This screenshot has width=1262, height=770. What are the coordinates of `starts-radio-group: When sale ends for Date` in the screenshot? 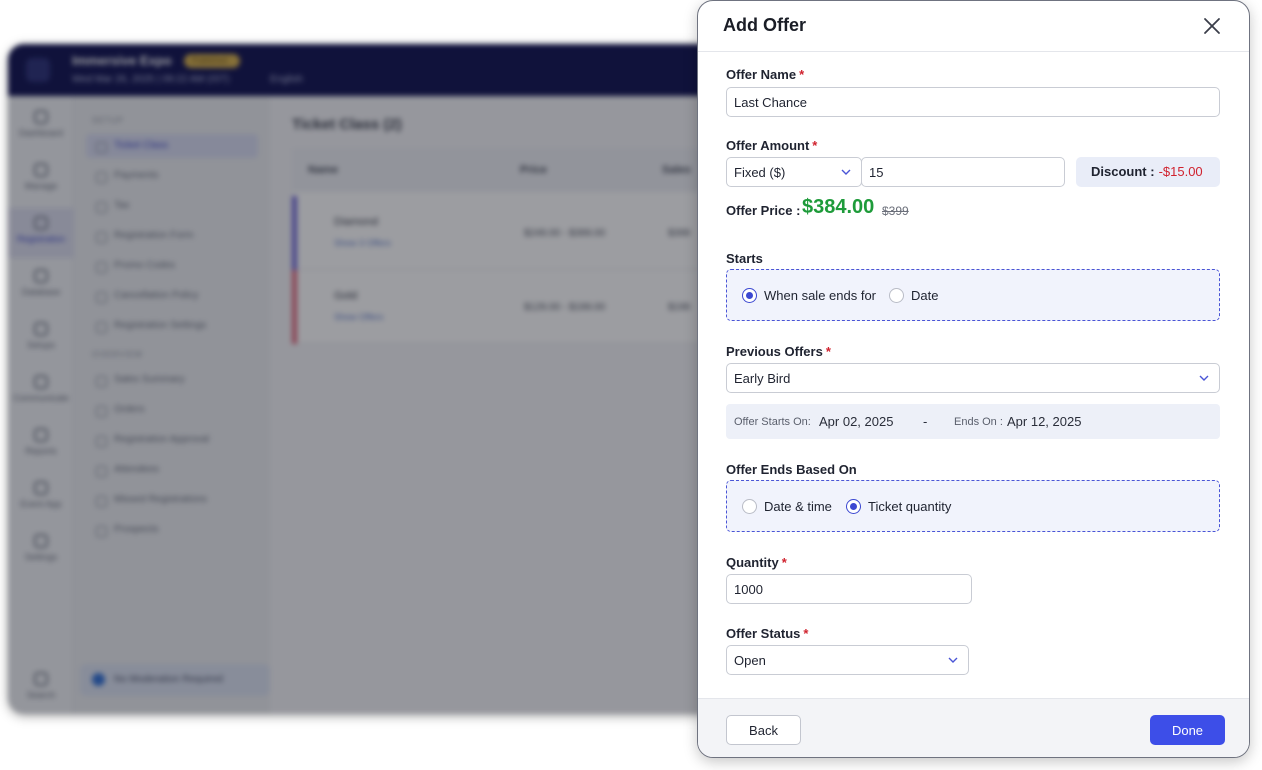 It's located at (973, 295).